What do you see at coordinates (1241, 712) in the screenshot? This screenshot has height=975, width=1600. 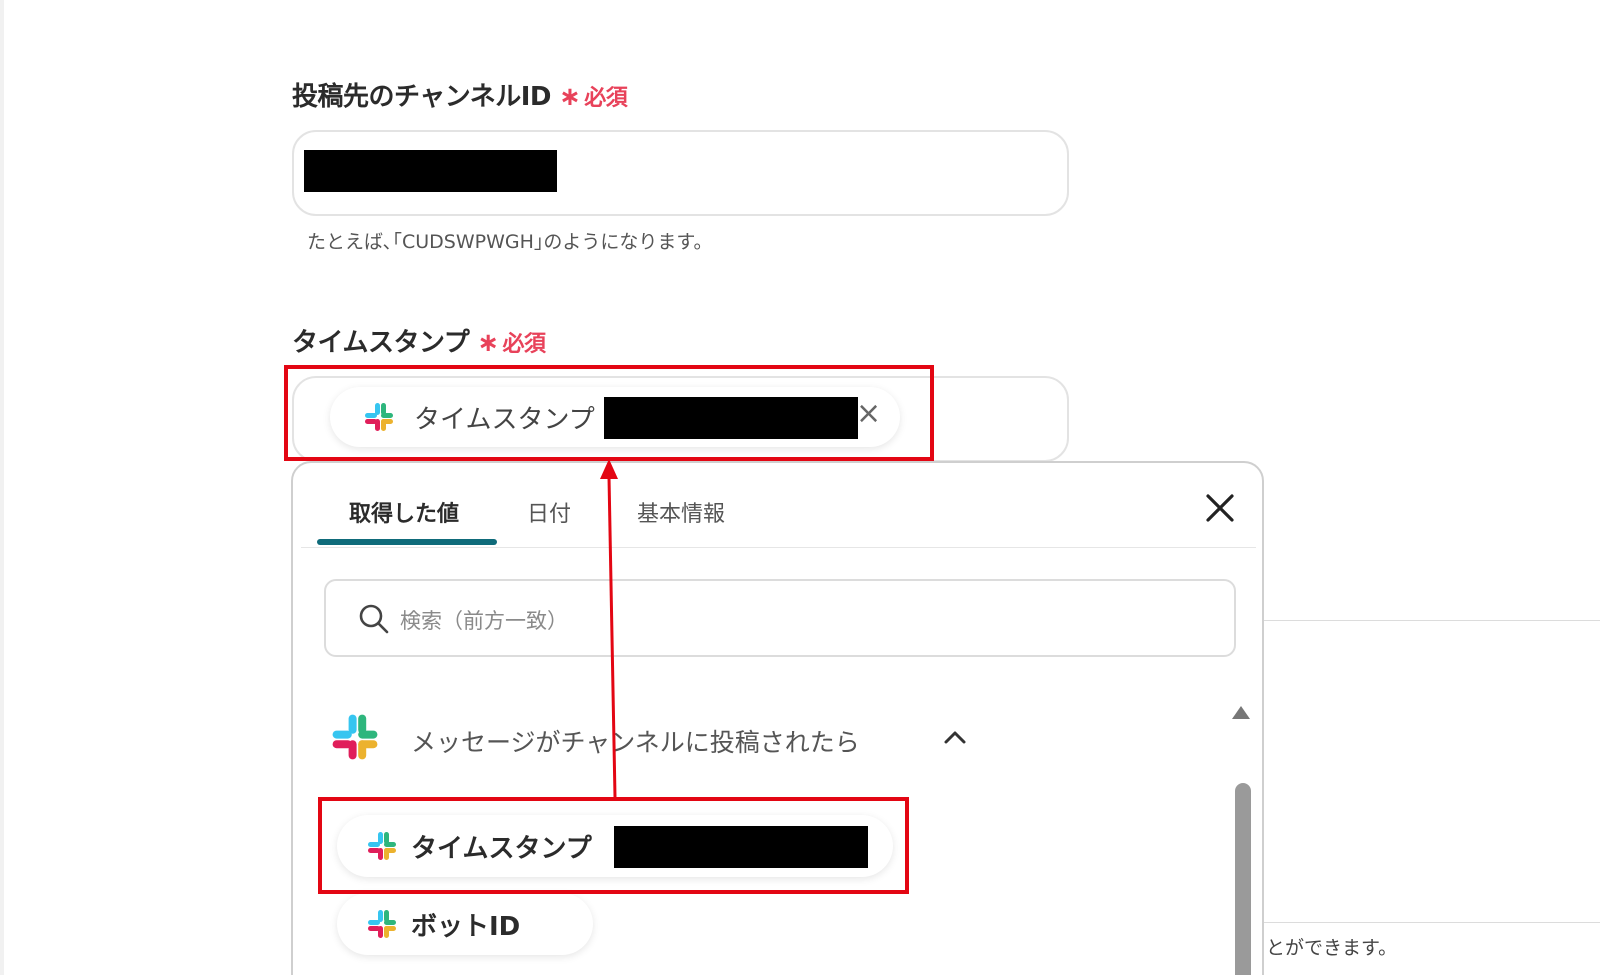 I see `scroll-up-arrow` at bounding box center [1241, 712].